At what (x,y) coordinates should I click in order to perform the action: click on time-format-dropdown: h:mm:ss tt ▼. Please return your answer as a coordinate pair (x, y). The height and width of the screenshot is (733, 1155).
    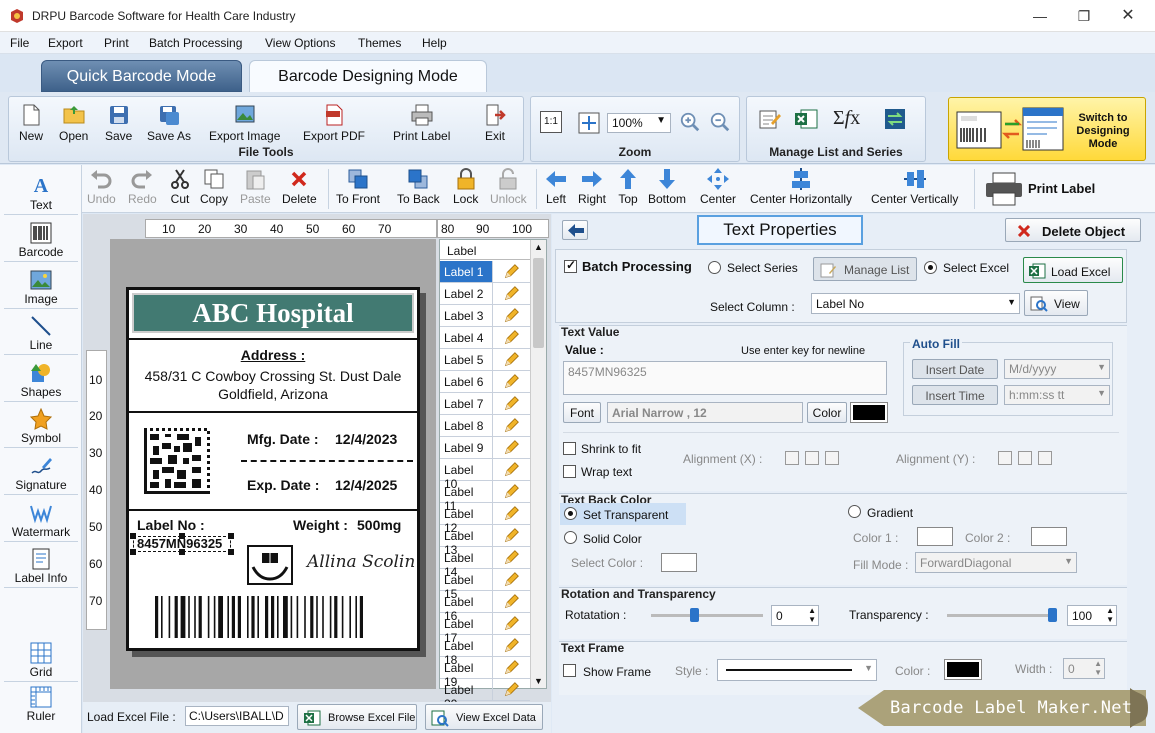
    Looking at the image, I should click on (1057, 395).